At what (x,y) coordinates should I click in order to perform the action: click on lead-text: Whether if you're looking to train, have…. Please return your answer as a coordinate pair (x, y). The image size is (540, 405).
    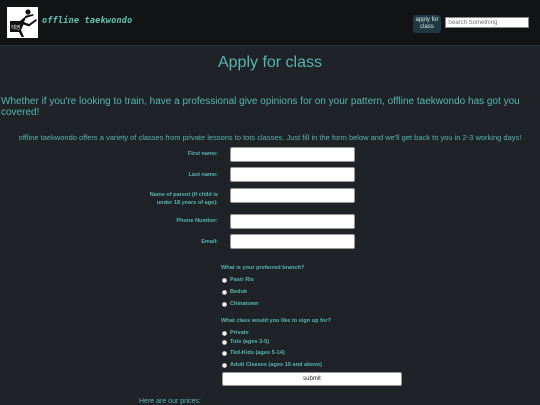
    Looking at the image, I should click on (260, 107).